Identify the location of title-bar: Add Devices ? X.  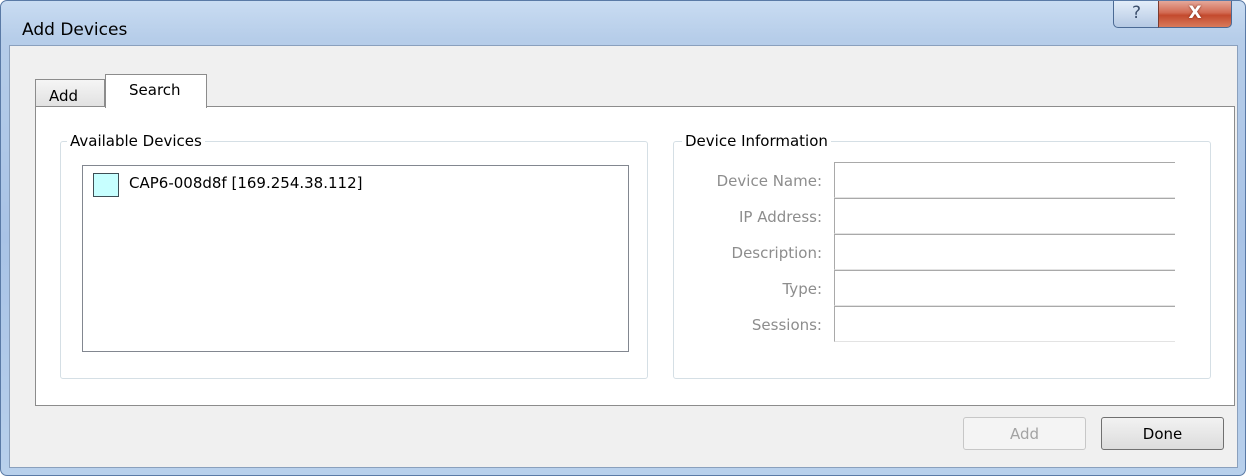
(623, 23).